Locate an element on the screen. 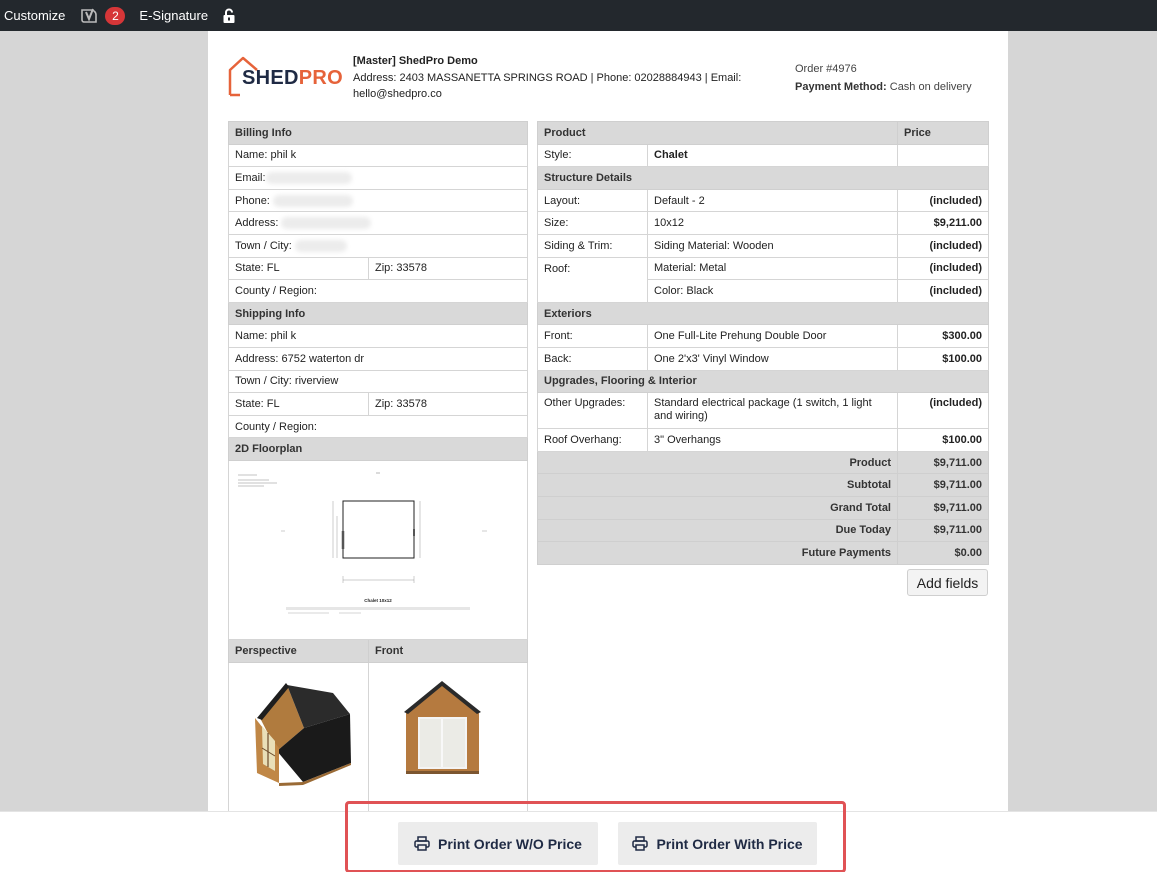 This screenshot has width=1157, height=872. upgrades-title: Upgrades, Flooring & Interior is located at coordinates (763, 381).